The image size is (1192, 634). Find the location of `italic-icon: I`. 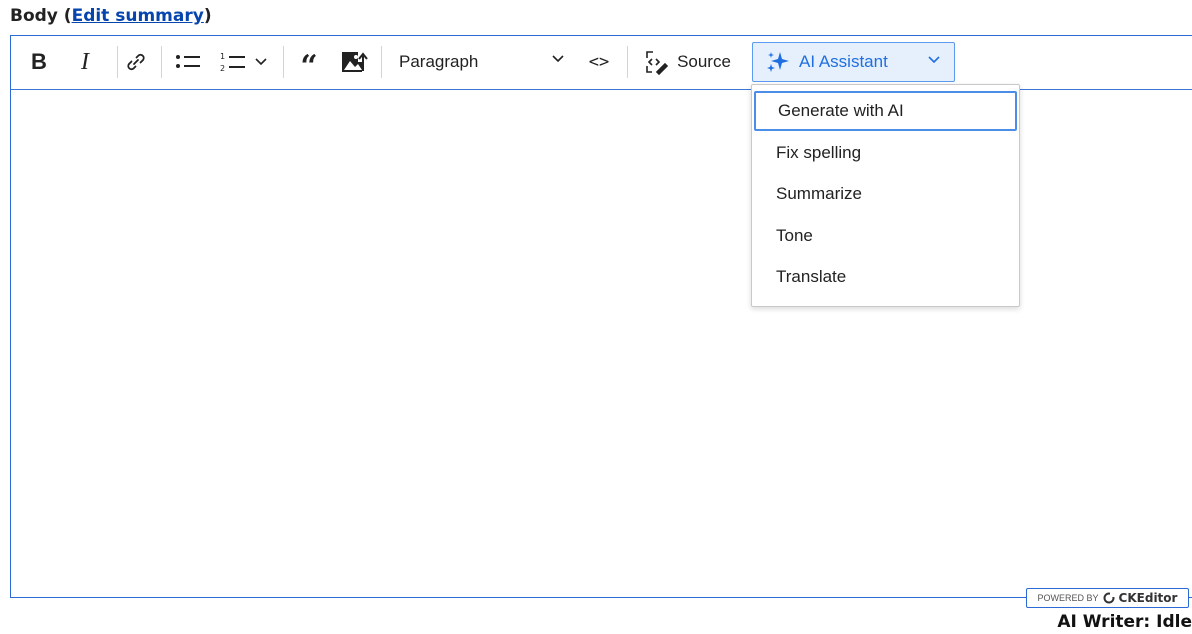

italic-icon: I is located at coordinates (85, 61).